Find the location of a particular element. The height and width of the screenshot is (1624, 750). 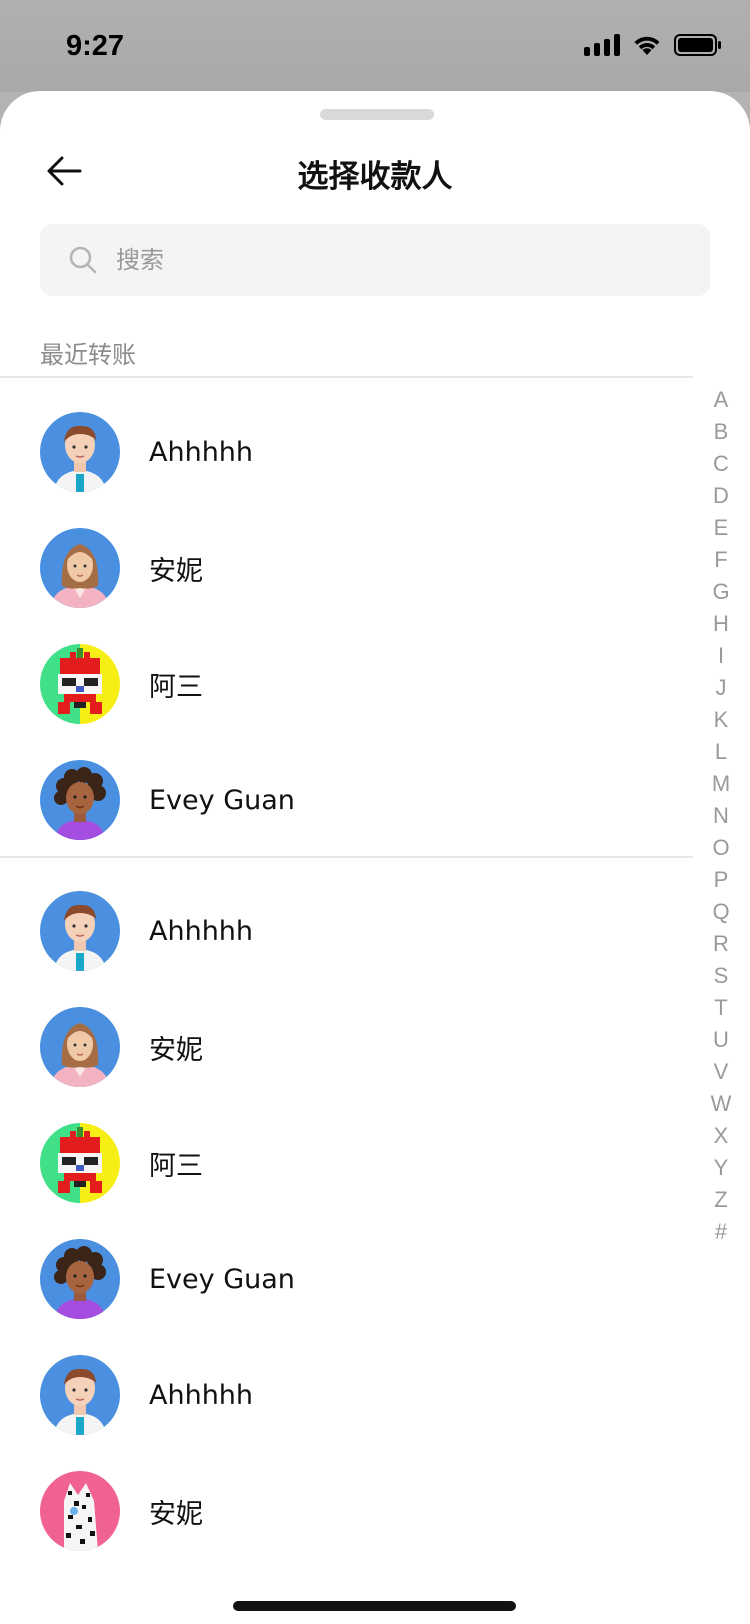

cellular-signal-icon is located at coordinates (602, 45).